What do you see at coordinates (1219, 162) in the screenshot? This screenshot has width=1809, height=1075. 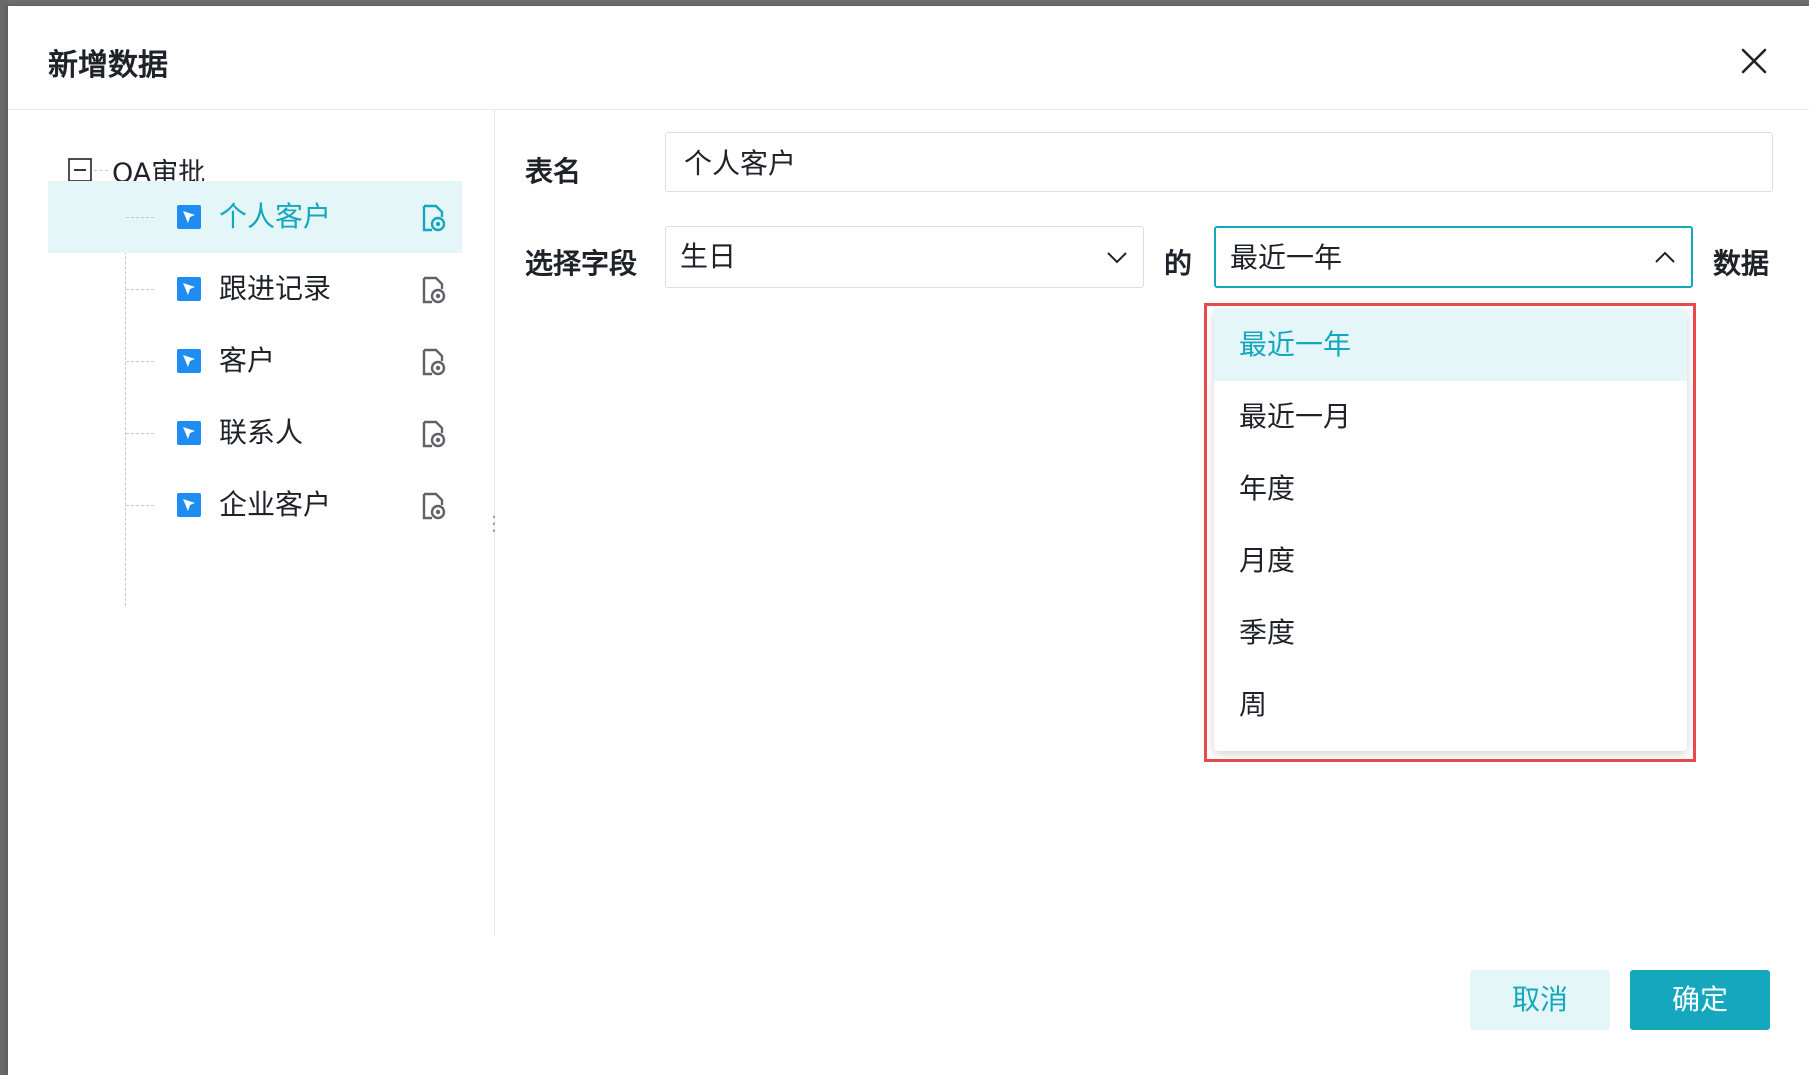 I see `table-name-input` at bounding box center [1219, 162].